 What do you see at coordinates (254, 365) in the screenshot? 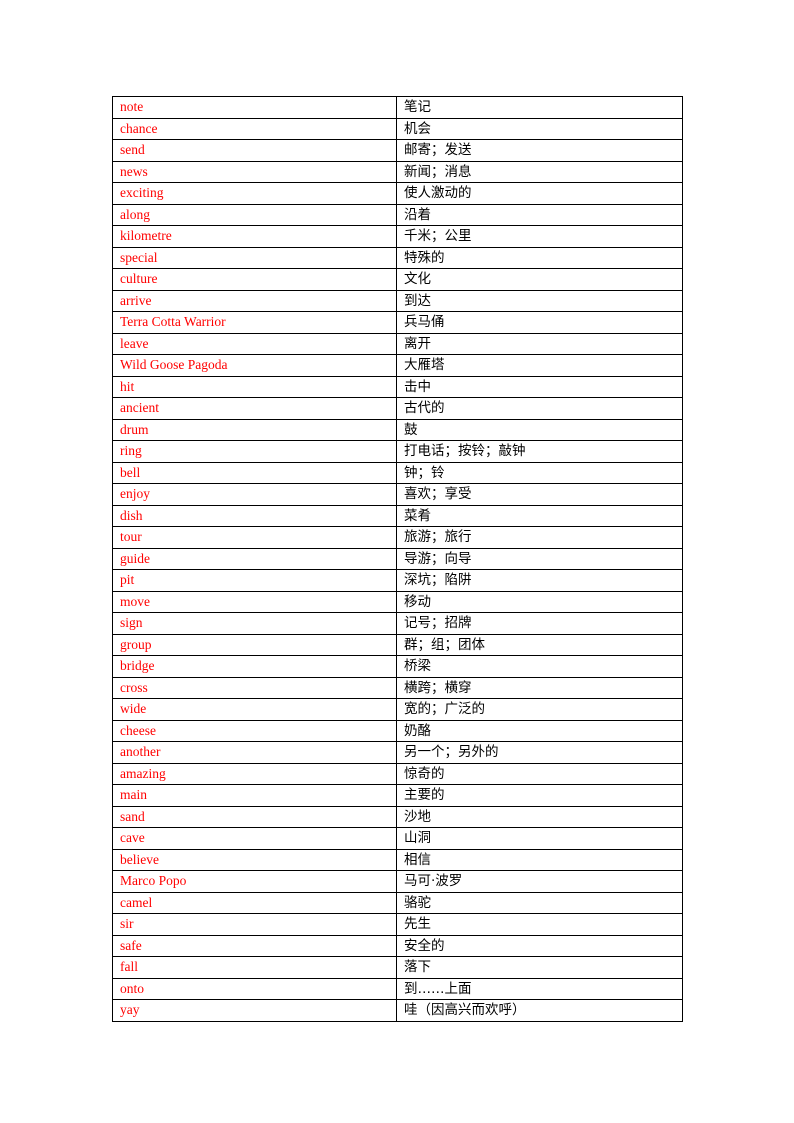
I see `english-word: Wild Goose Pagoda` at bounding box center [254, 365].